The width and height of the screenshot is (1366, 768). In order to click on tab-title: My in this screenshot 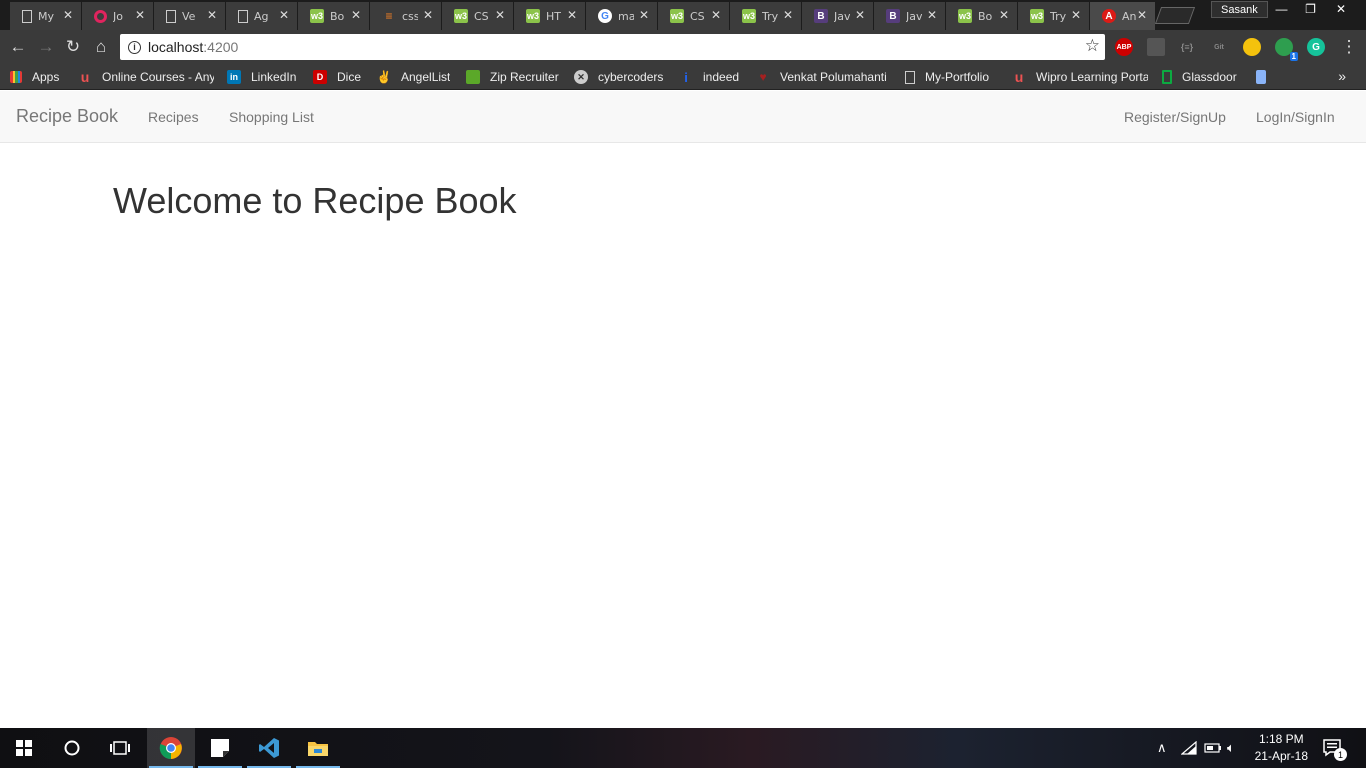, I will do `click(46, 16)`.